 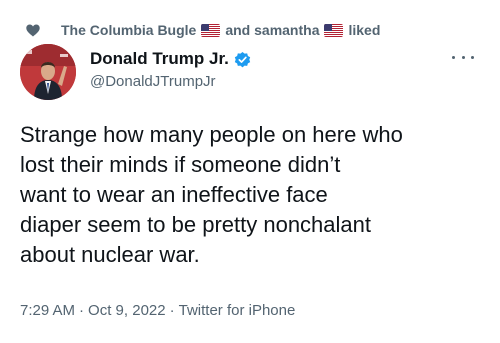 What do you see at coordinates (237, 310) in the screenshot?
I see `tweet-source: Twitter for iPhone` at bounding box center [237, 310].